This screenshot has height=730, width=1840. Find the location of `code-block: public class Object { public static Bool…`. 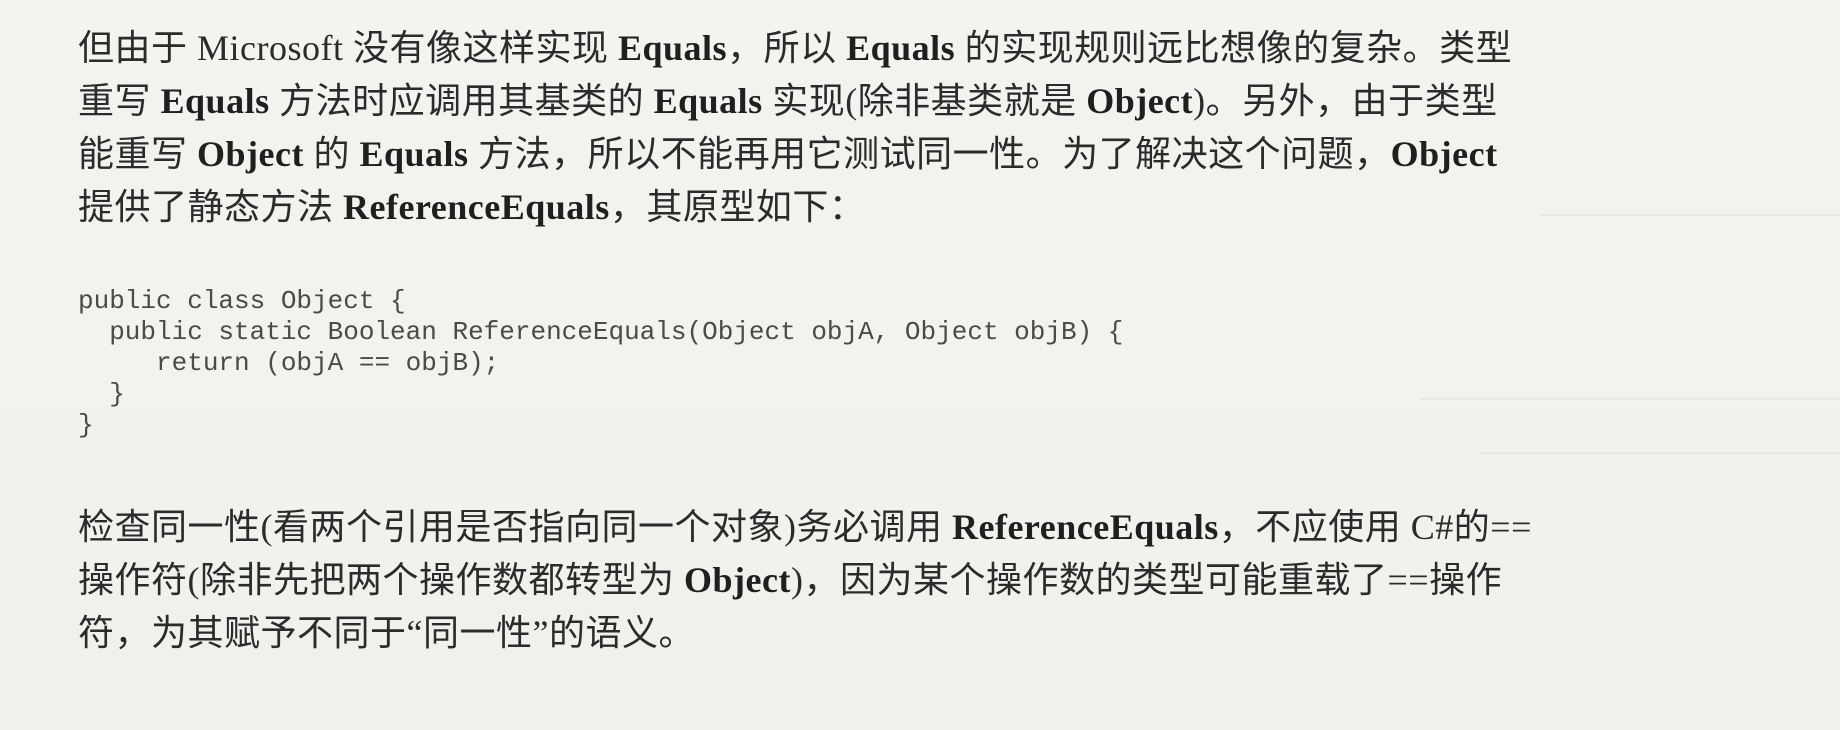

code-block: public class Object { public static Bool… is located at coordinates (600, 363).